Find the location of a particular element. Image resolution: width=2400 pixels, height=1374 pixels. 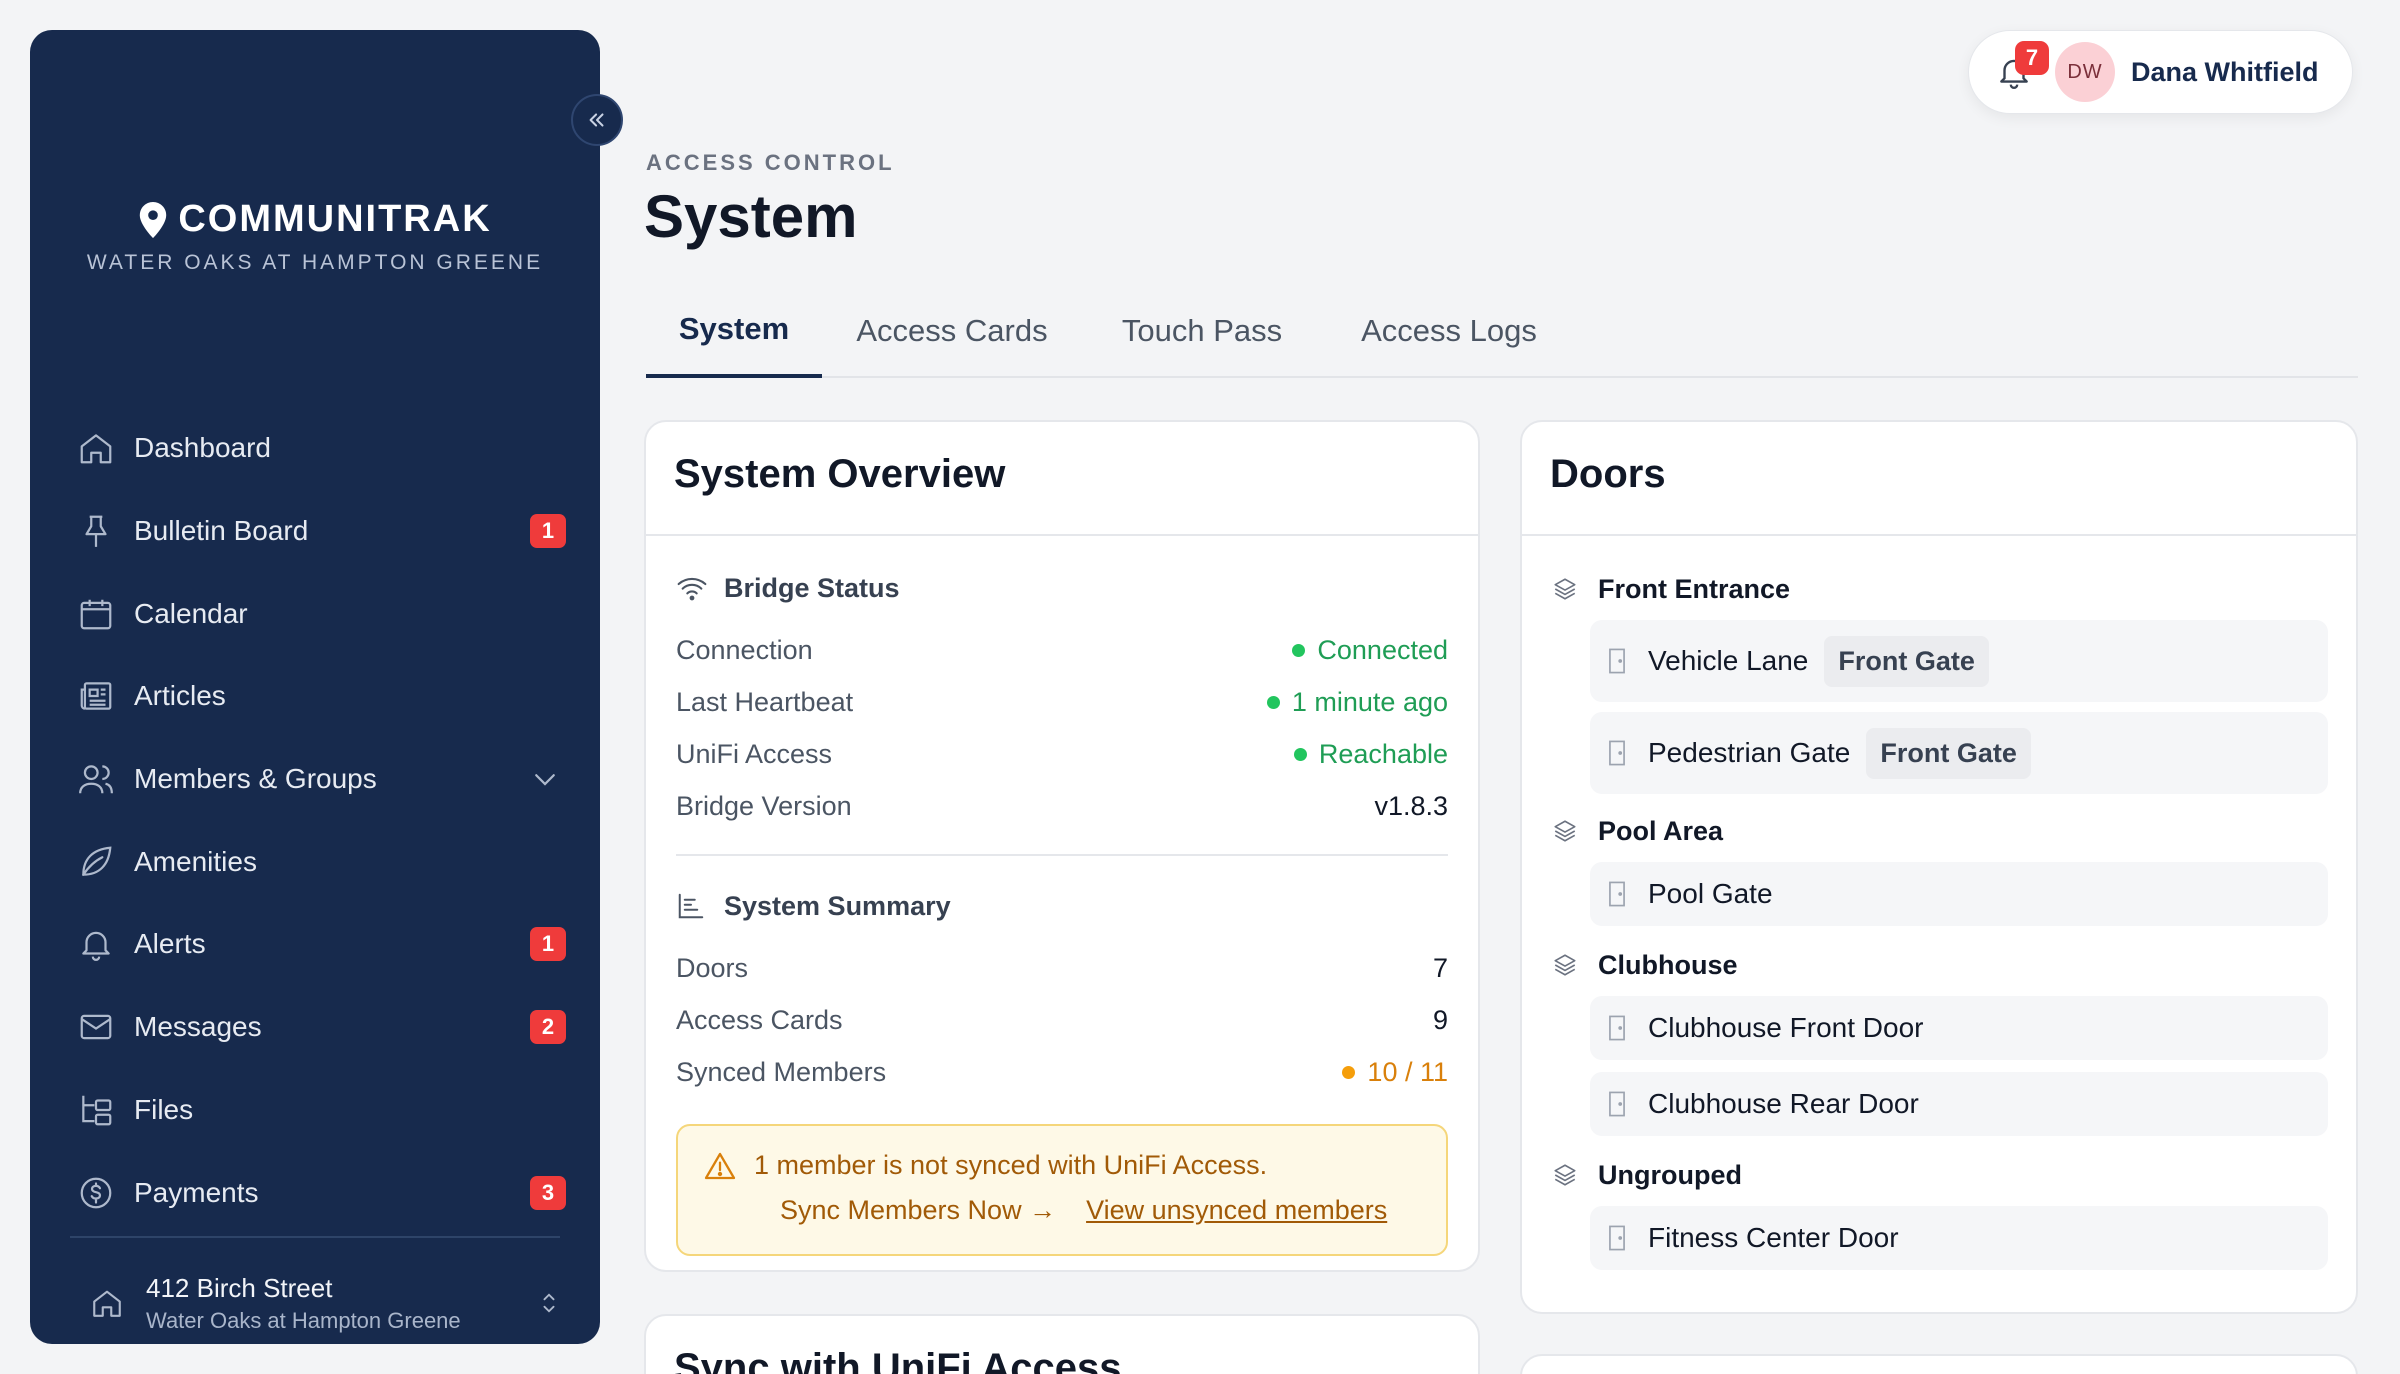

view-unsynced-members-link: View unsynced members is located at coordinates (1236, 1210).